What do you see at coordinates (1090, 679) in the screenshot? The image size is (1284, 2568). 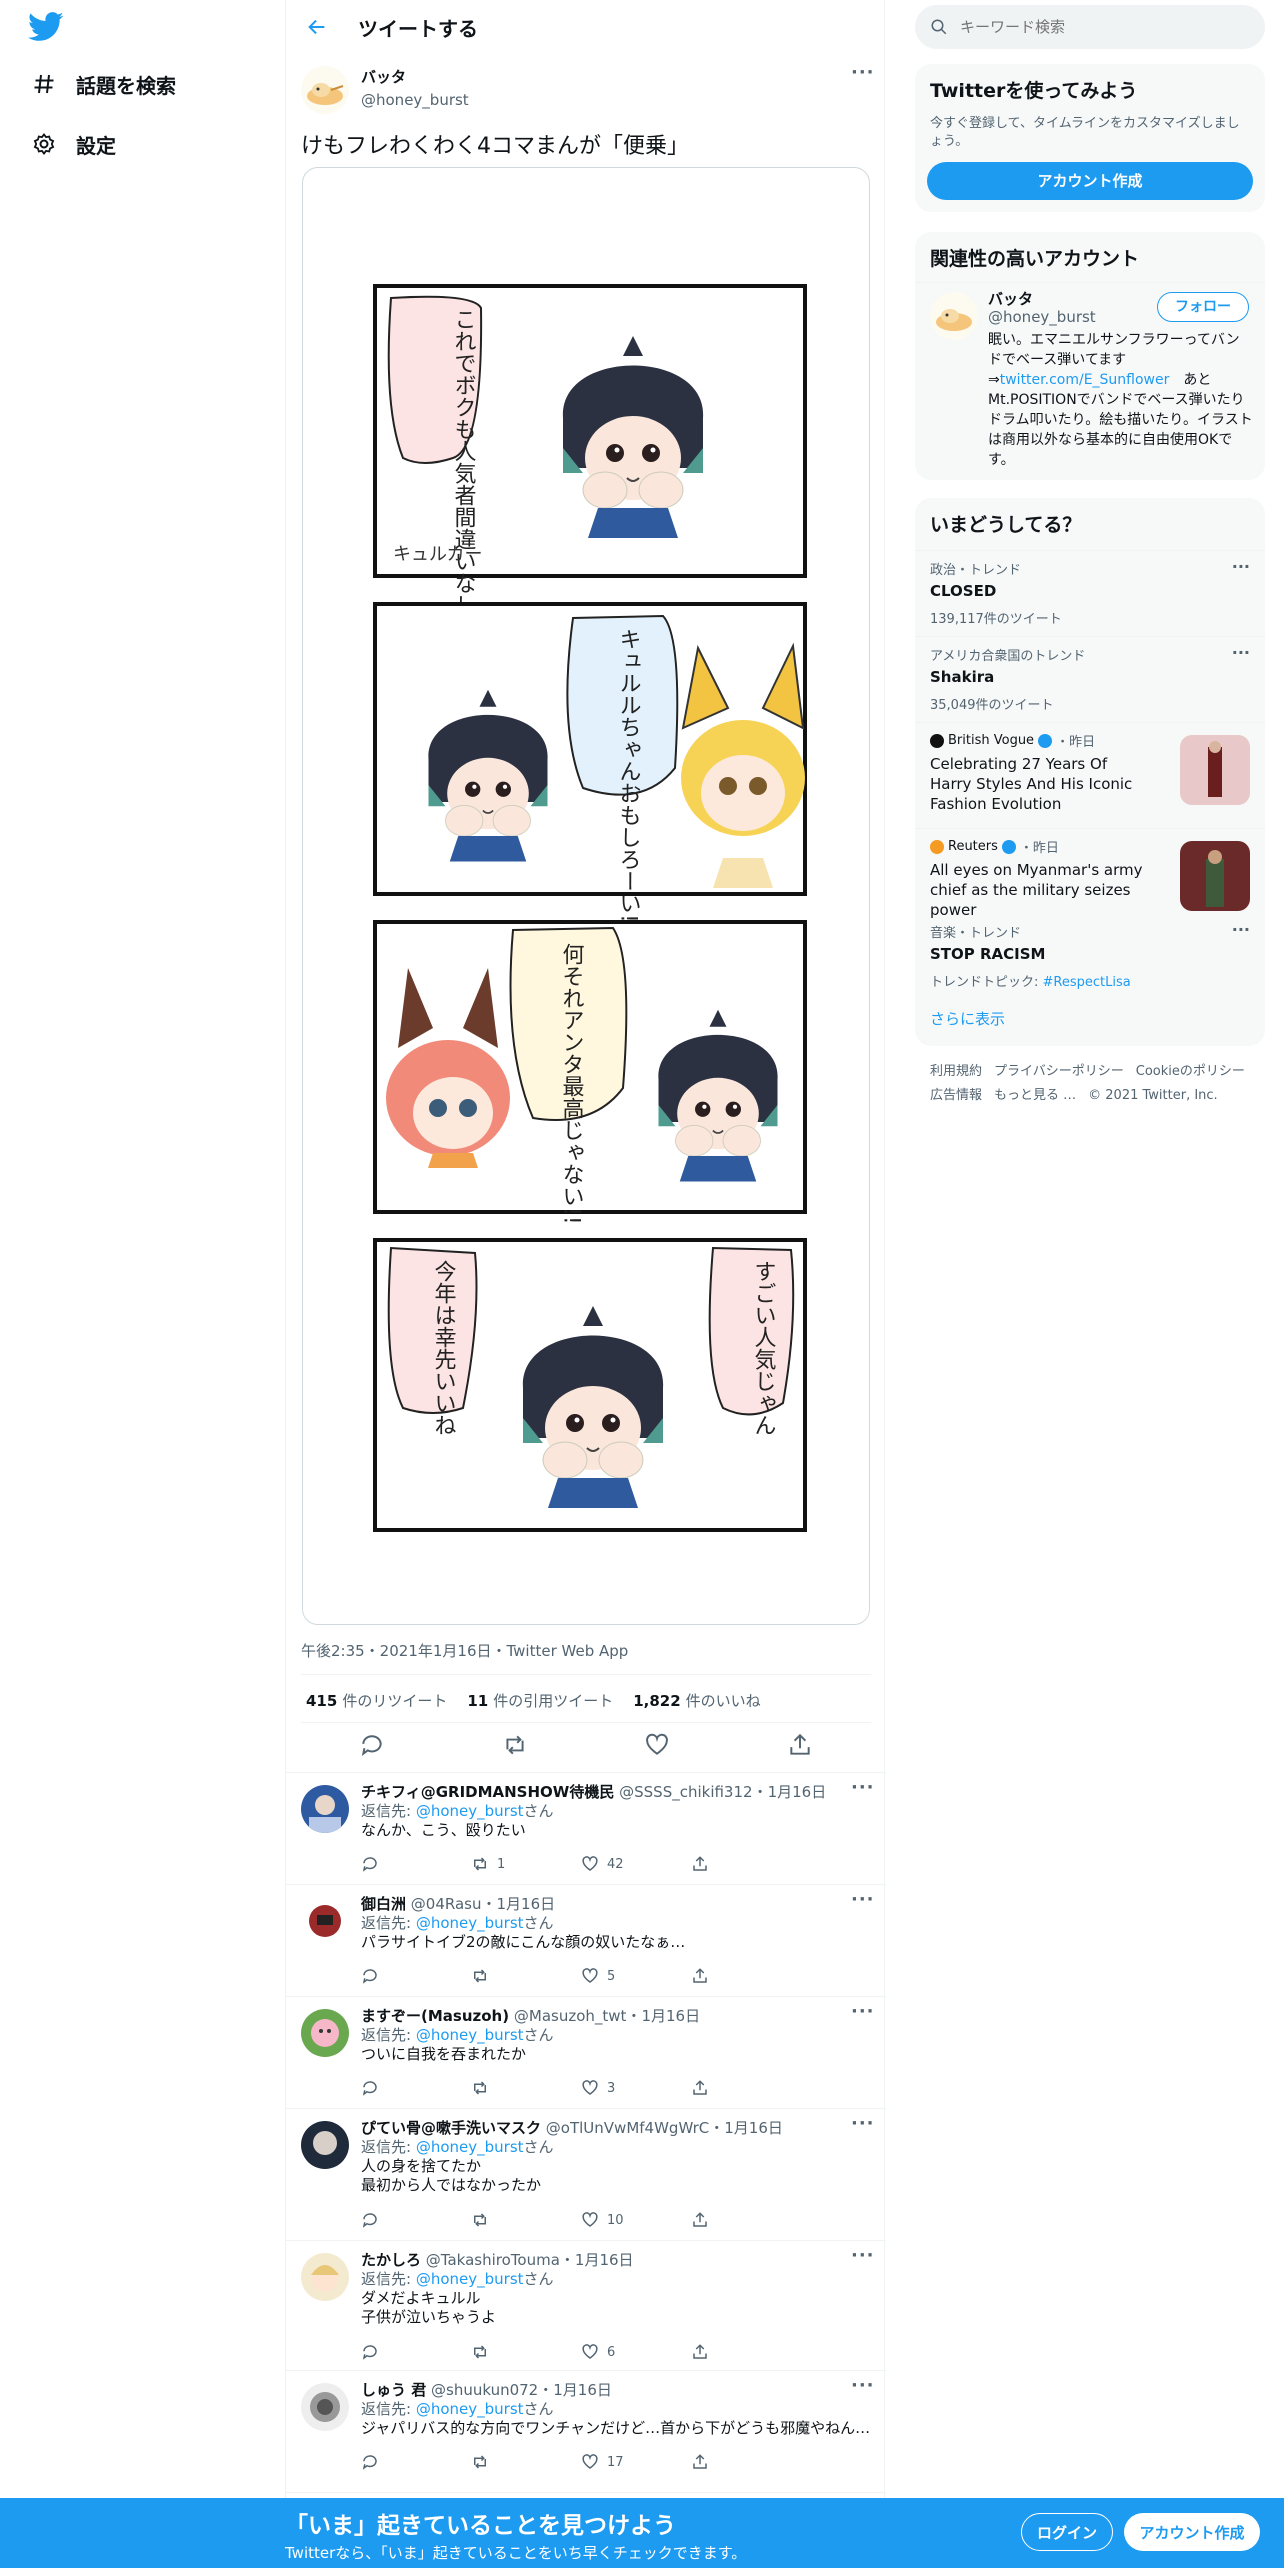 I see `trend-item: アメリカ合衆国のトレンド Shakira 35,049件のツイート ···` at bounding box center [1090, 679].